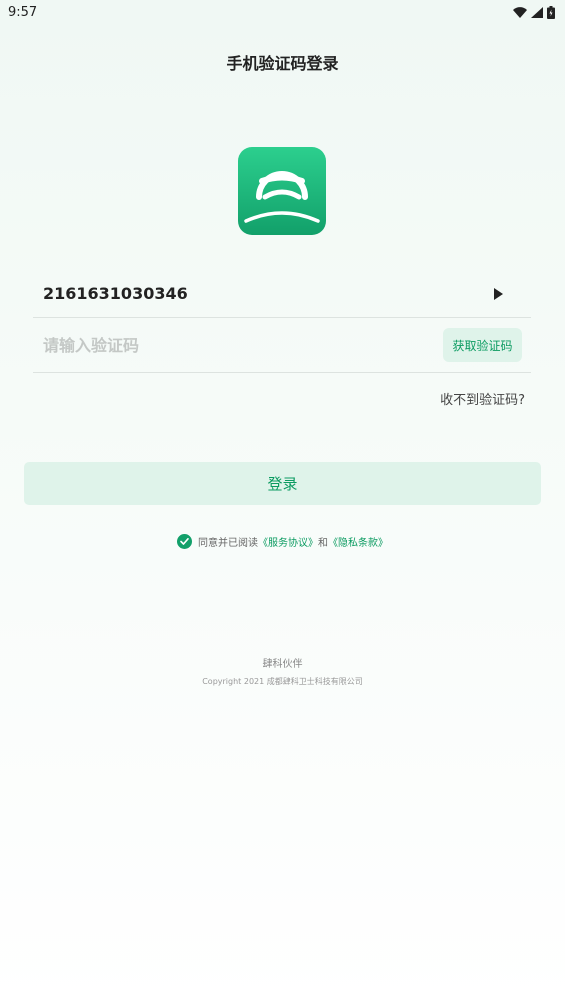 Image resolution: width=565 pixels, height=1004 pixels. What do you see at coordinates (282, 483) in the screenshot?
I see `login-button: 登录` at bounding box center [282, 483].